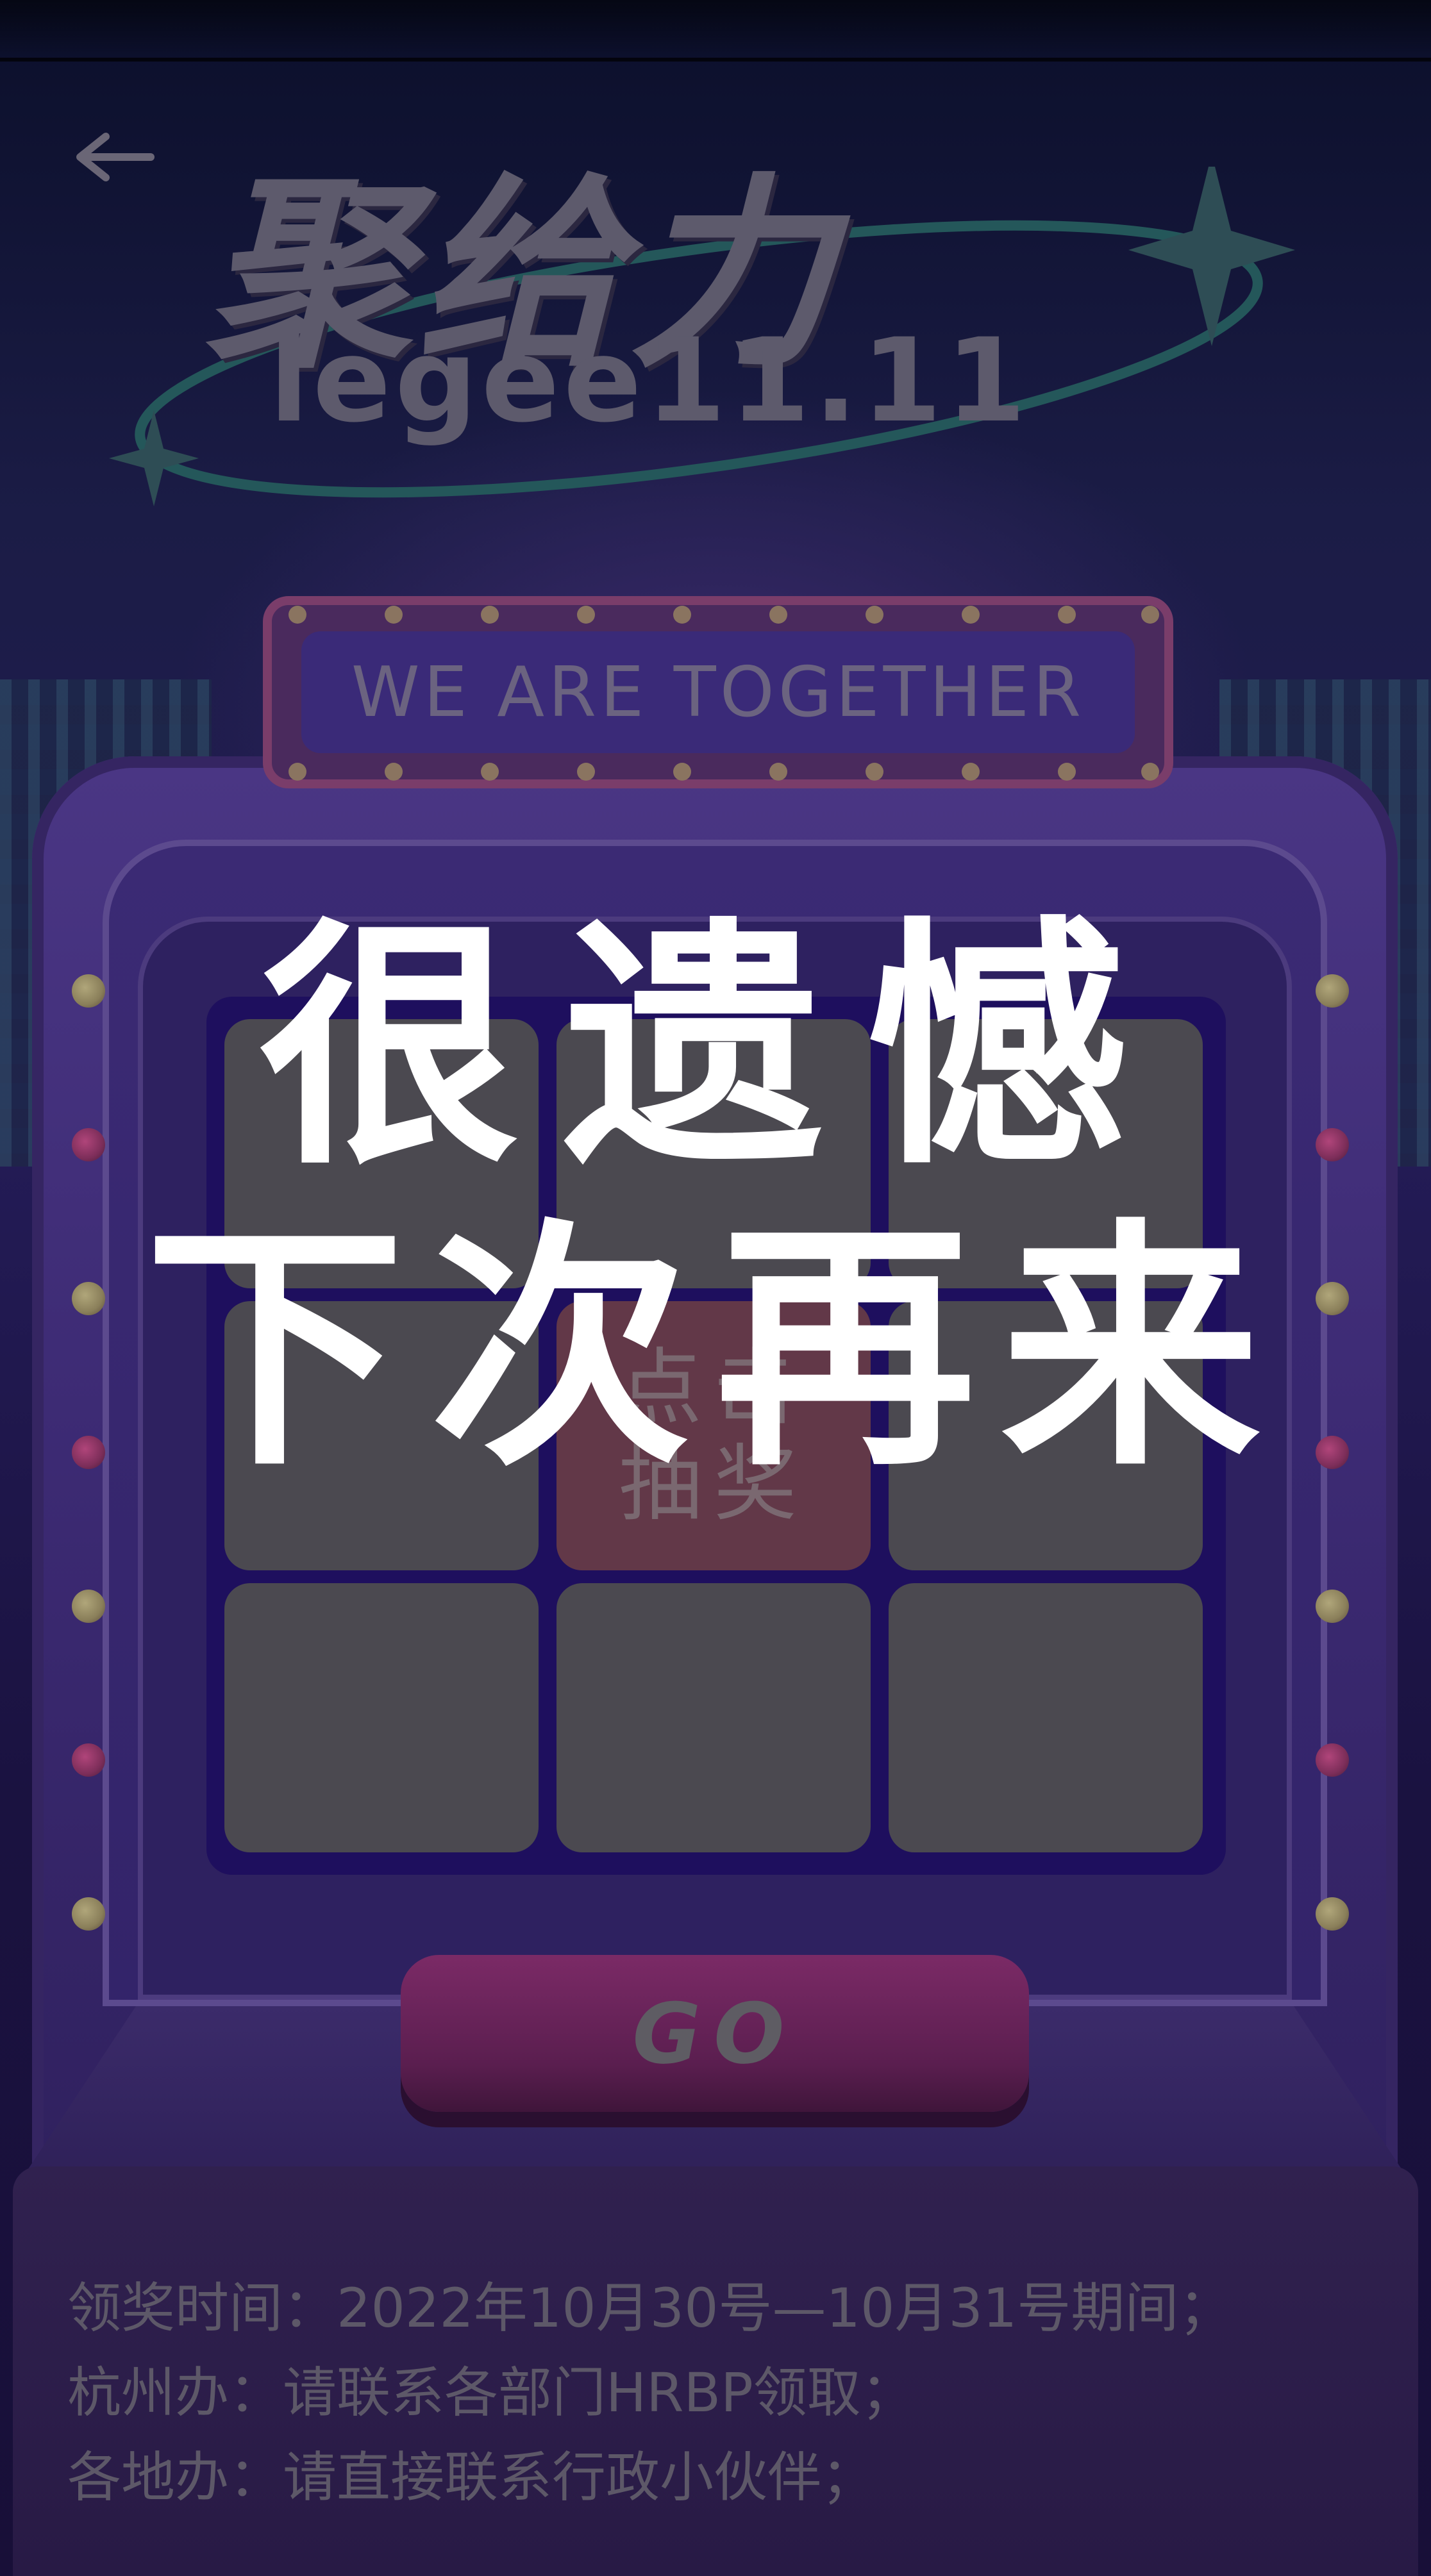  What do you see at coordinates (650, 2308) in the screenshot?
I see `info-line-time: 领奖时间：2022年10月30号—10月31号期间；` at bounding box center [650, 2308].